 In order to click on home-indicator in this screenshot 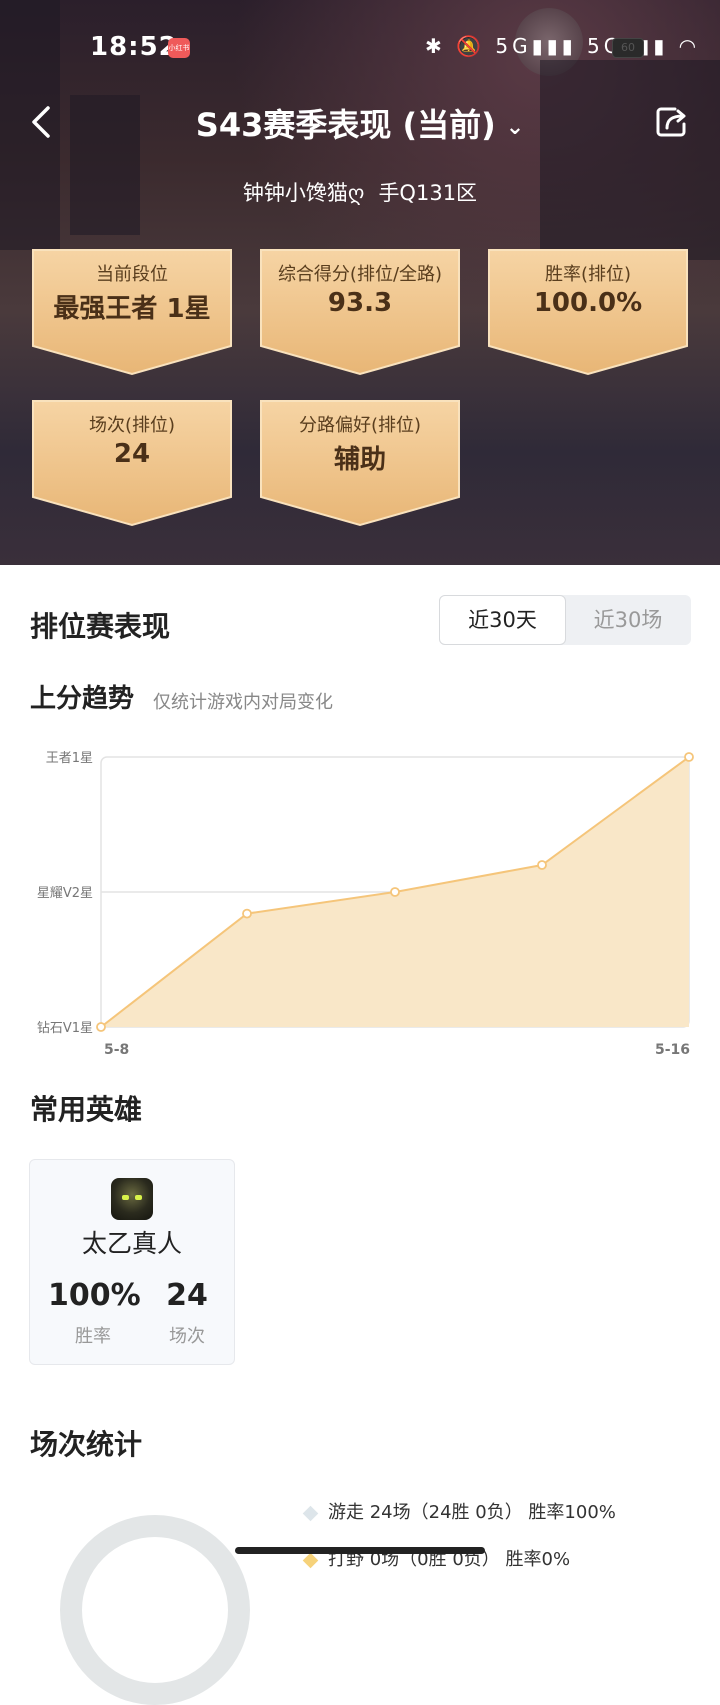, I will do `click(360, 1550)`.